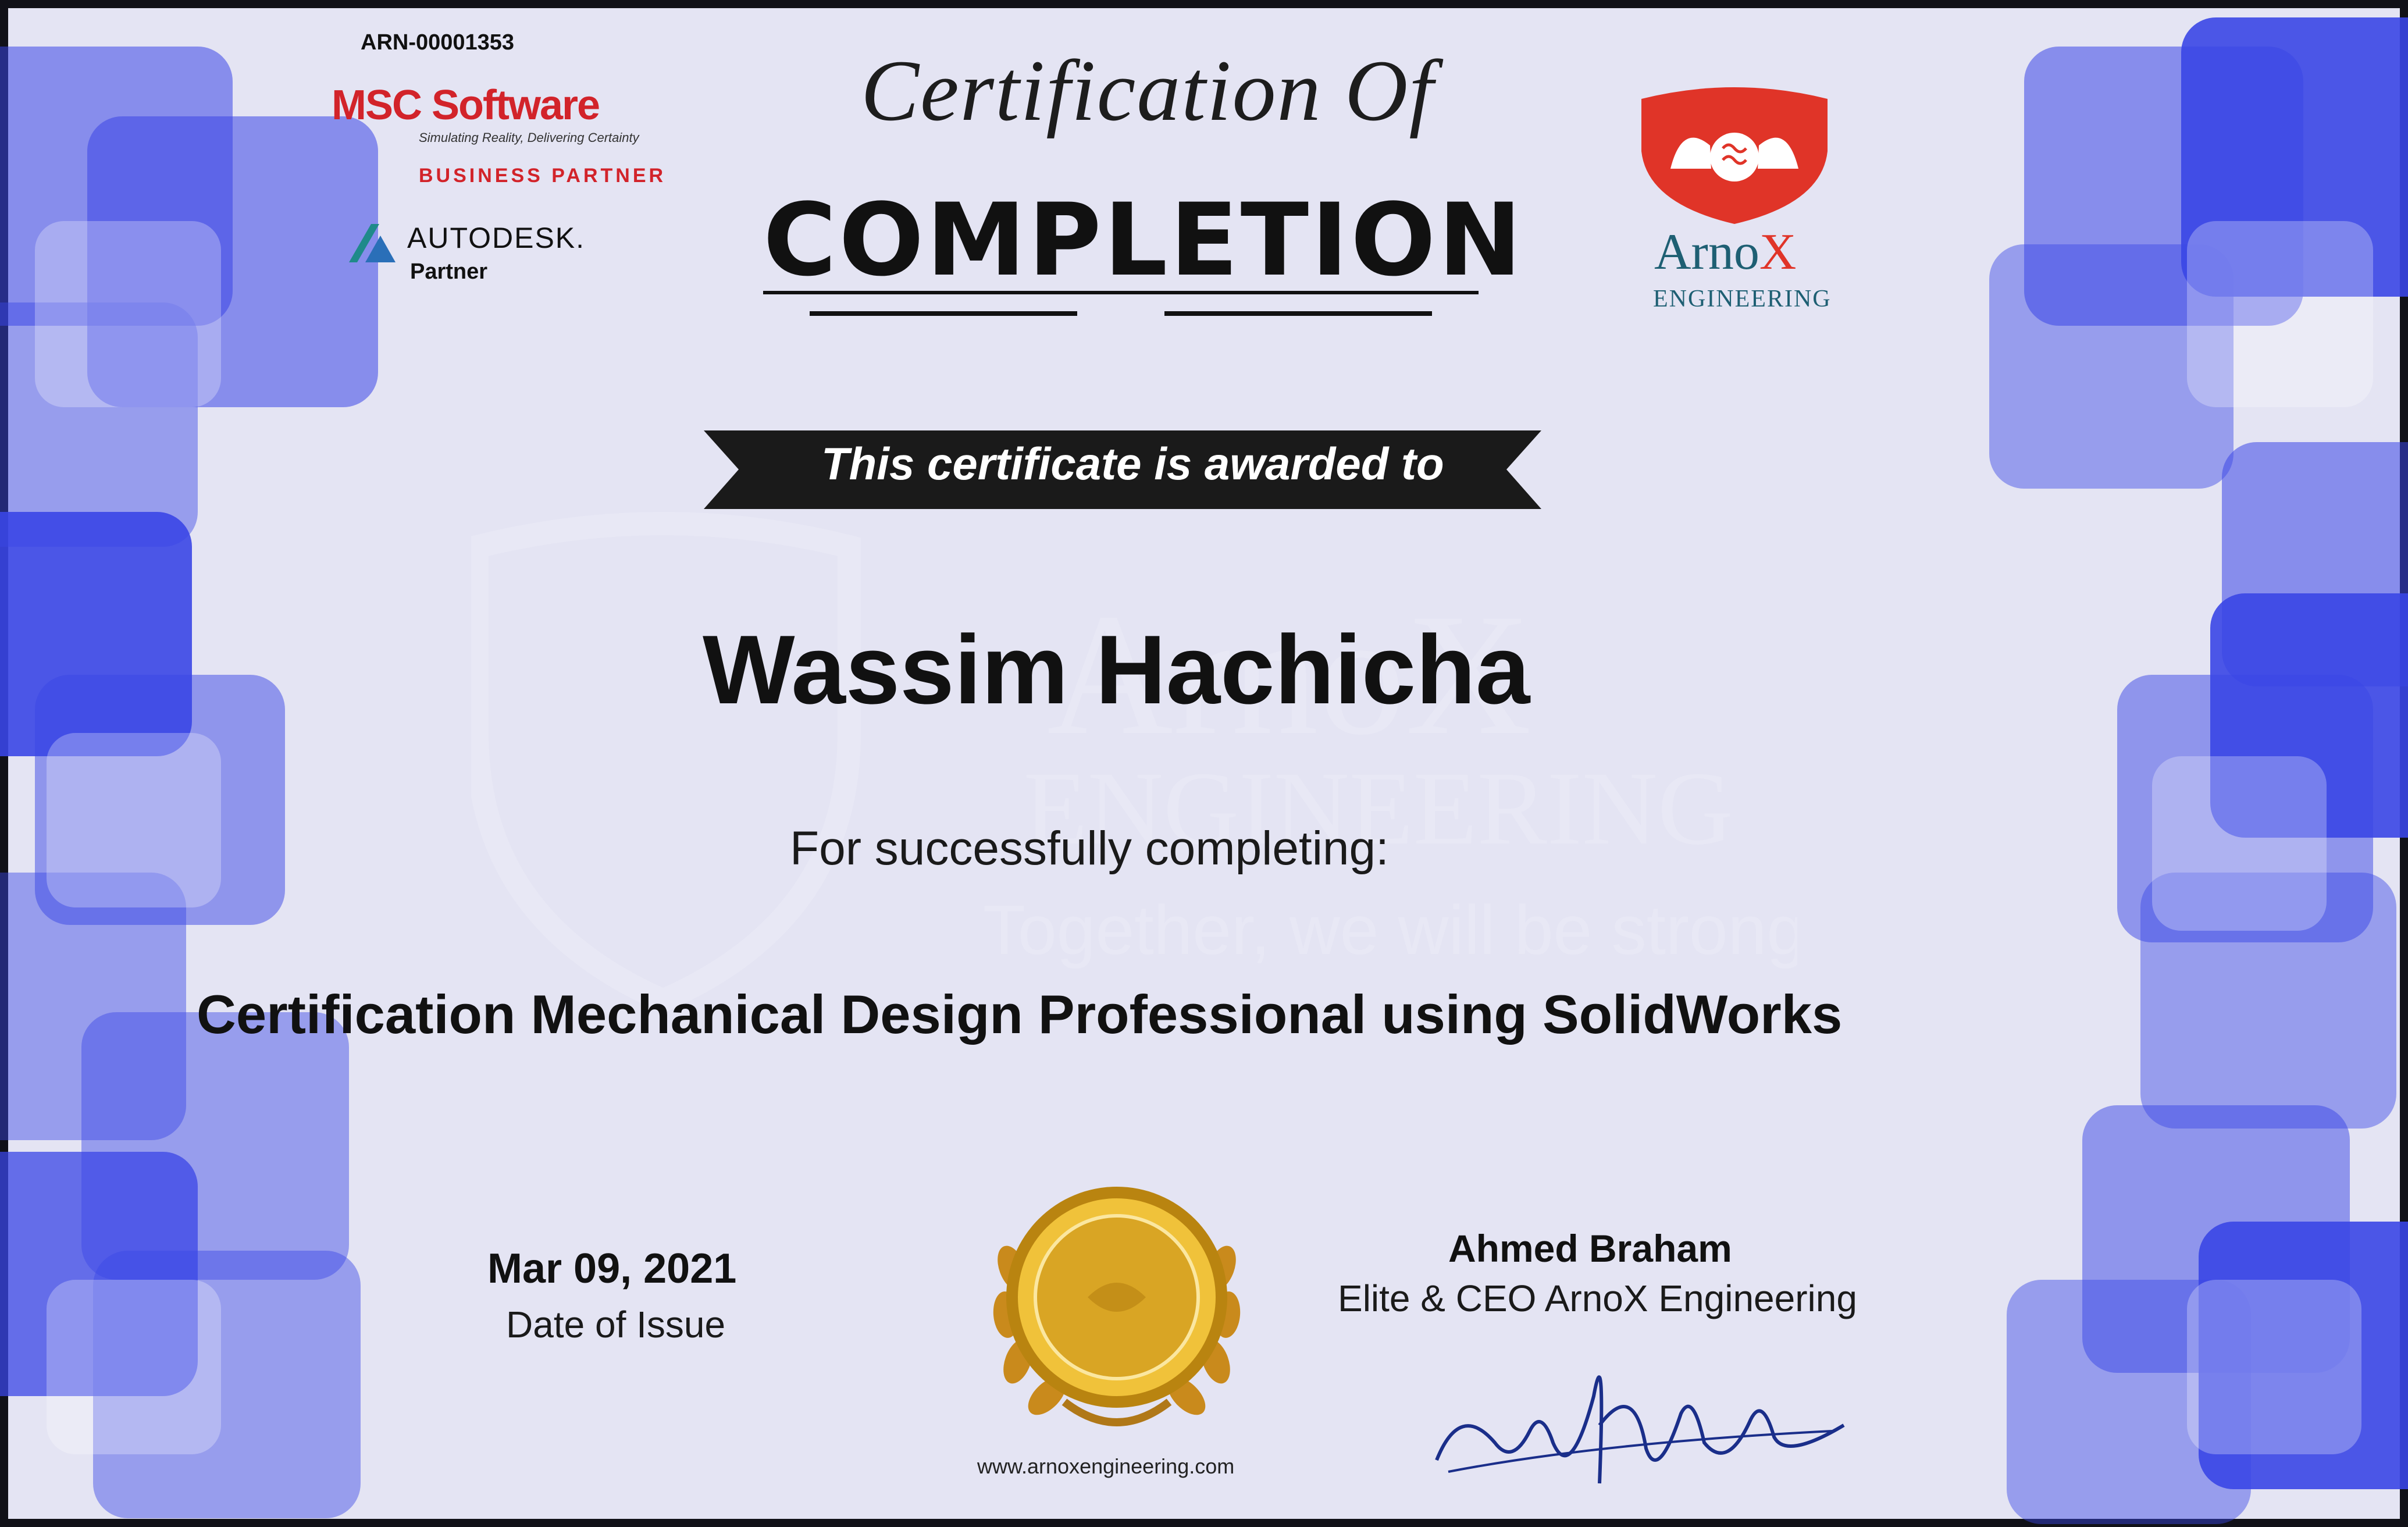 The width and height of the screenshot is (2408, 1527). I want to click on issue-date: Mar 09, 2021, so click(612, 1268).